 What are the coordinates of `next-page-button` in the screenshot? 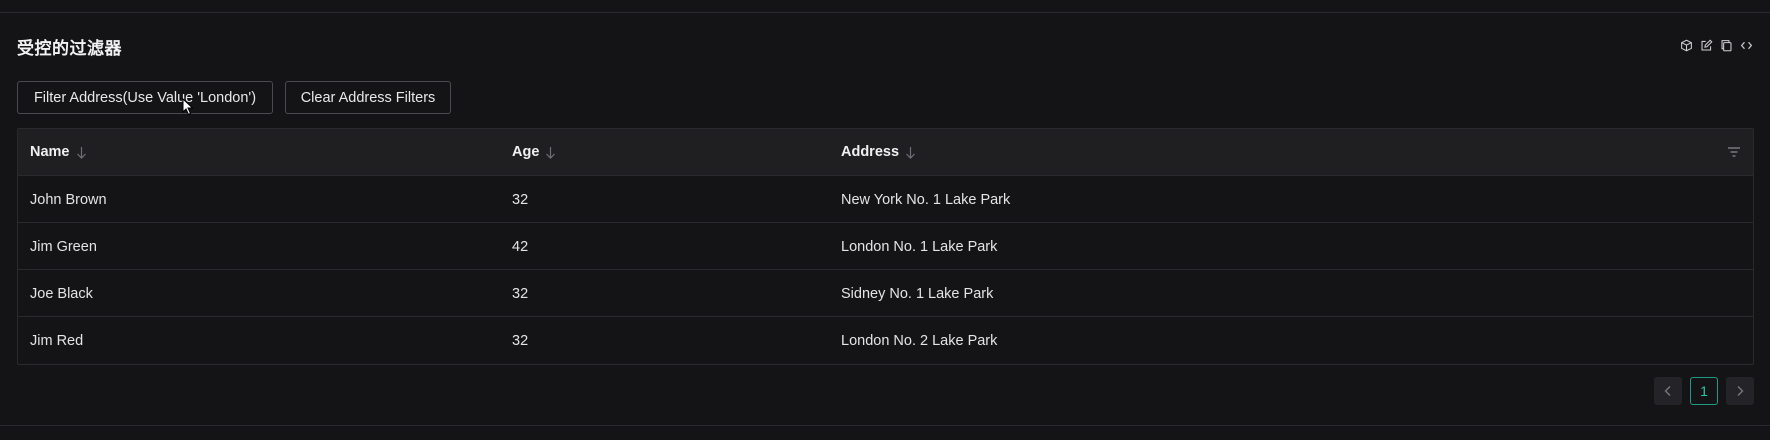 It's located at (1740, 391).